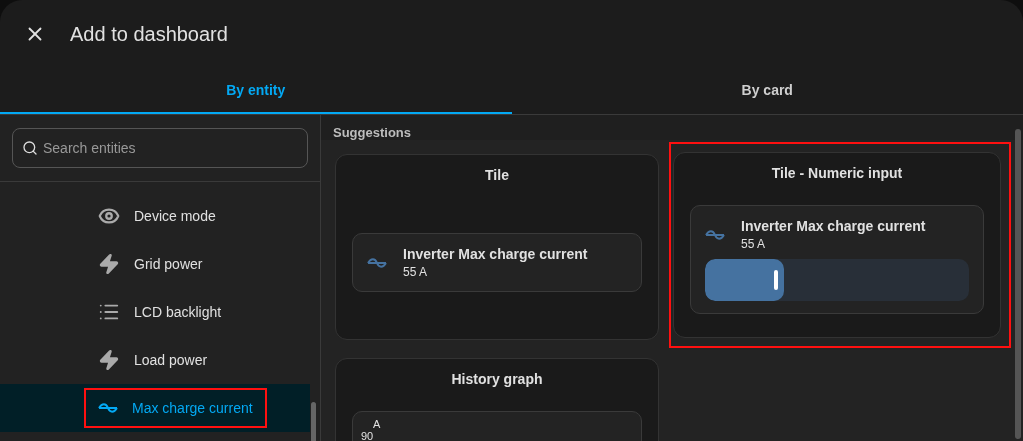  Describe the element at coordinates (153, 360) in the screenshot. I see `entity-item: Load power` at that location.